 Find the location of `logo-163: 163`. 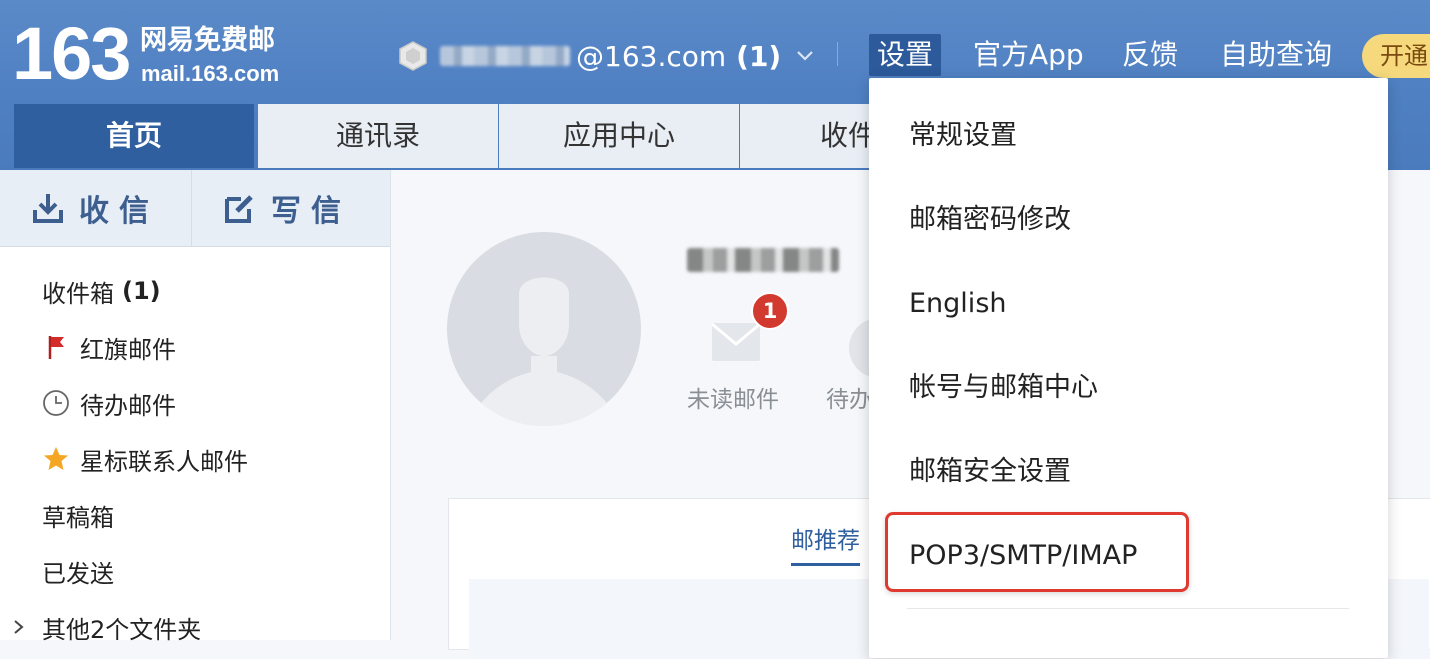

logo-163: 163 is located at coordinates (71, 54).